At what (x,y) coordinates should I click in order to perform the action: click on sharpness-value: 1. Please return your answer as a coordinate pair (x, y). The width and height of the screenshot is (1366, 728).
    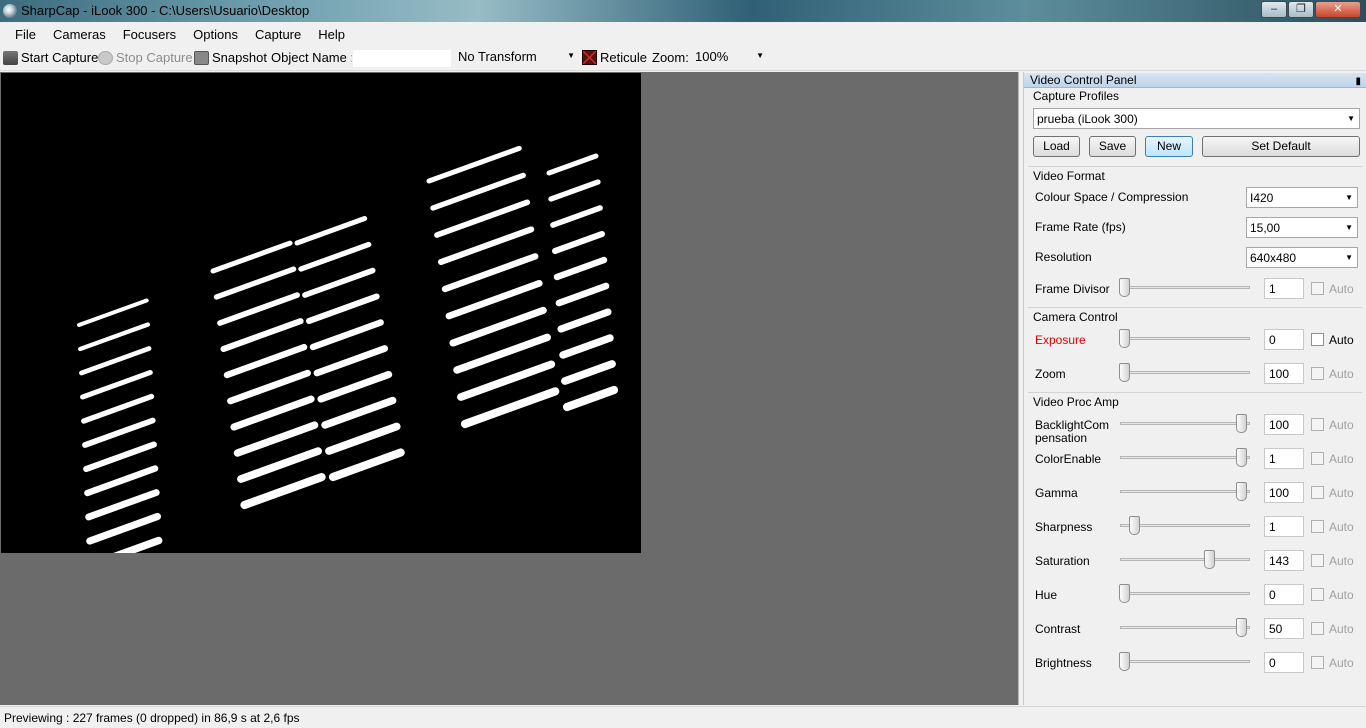
    Looking at the image, I should click on (1284, 526).